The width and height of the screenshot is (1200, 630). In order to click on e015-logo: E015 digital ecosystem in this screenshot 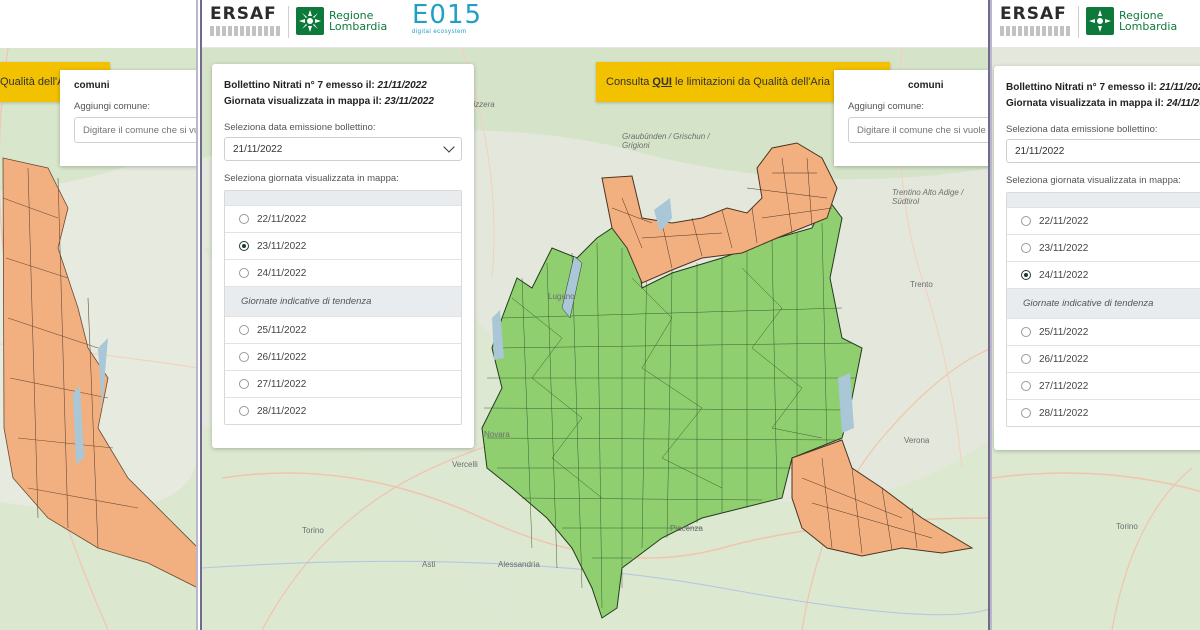, I will do `click(447, 18)`.